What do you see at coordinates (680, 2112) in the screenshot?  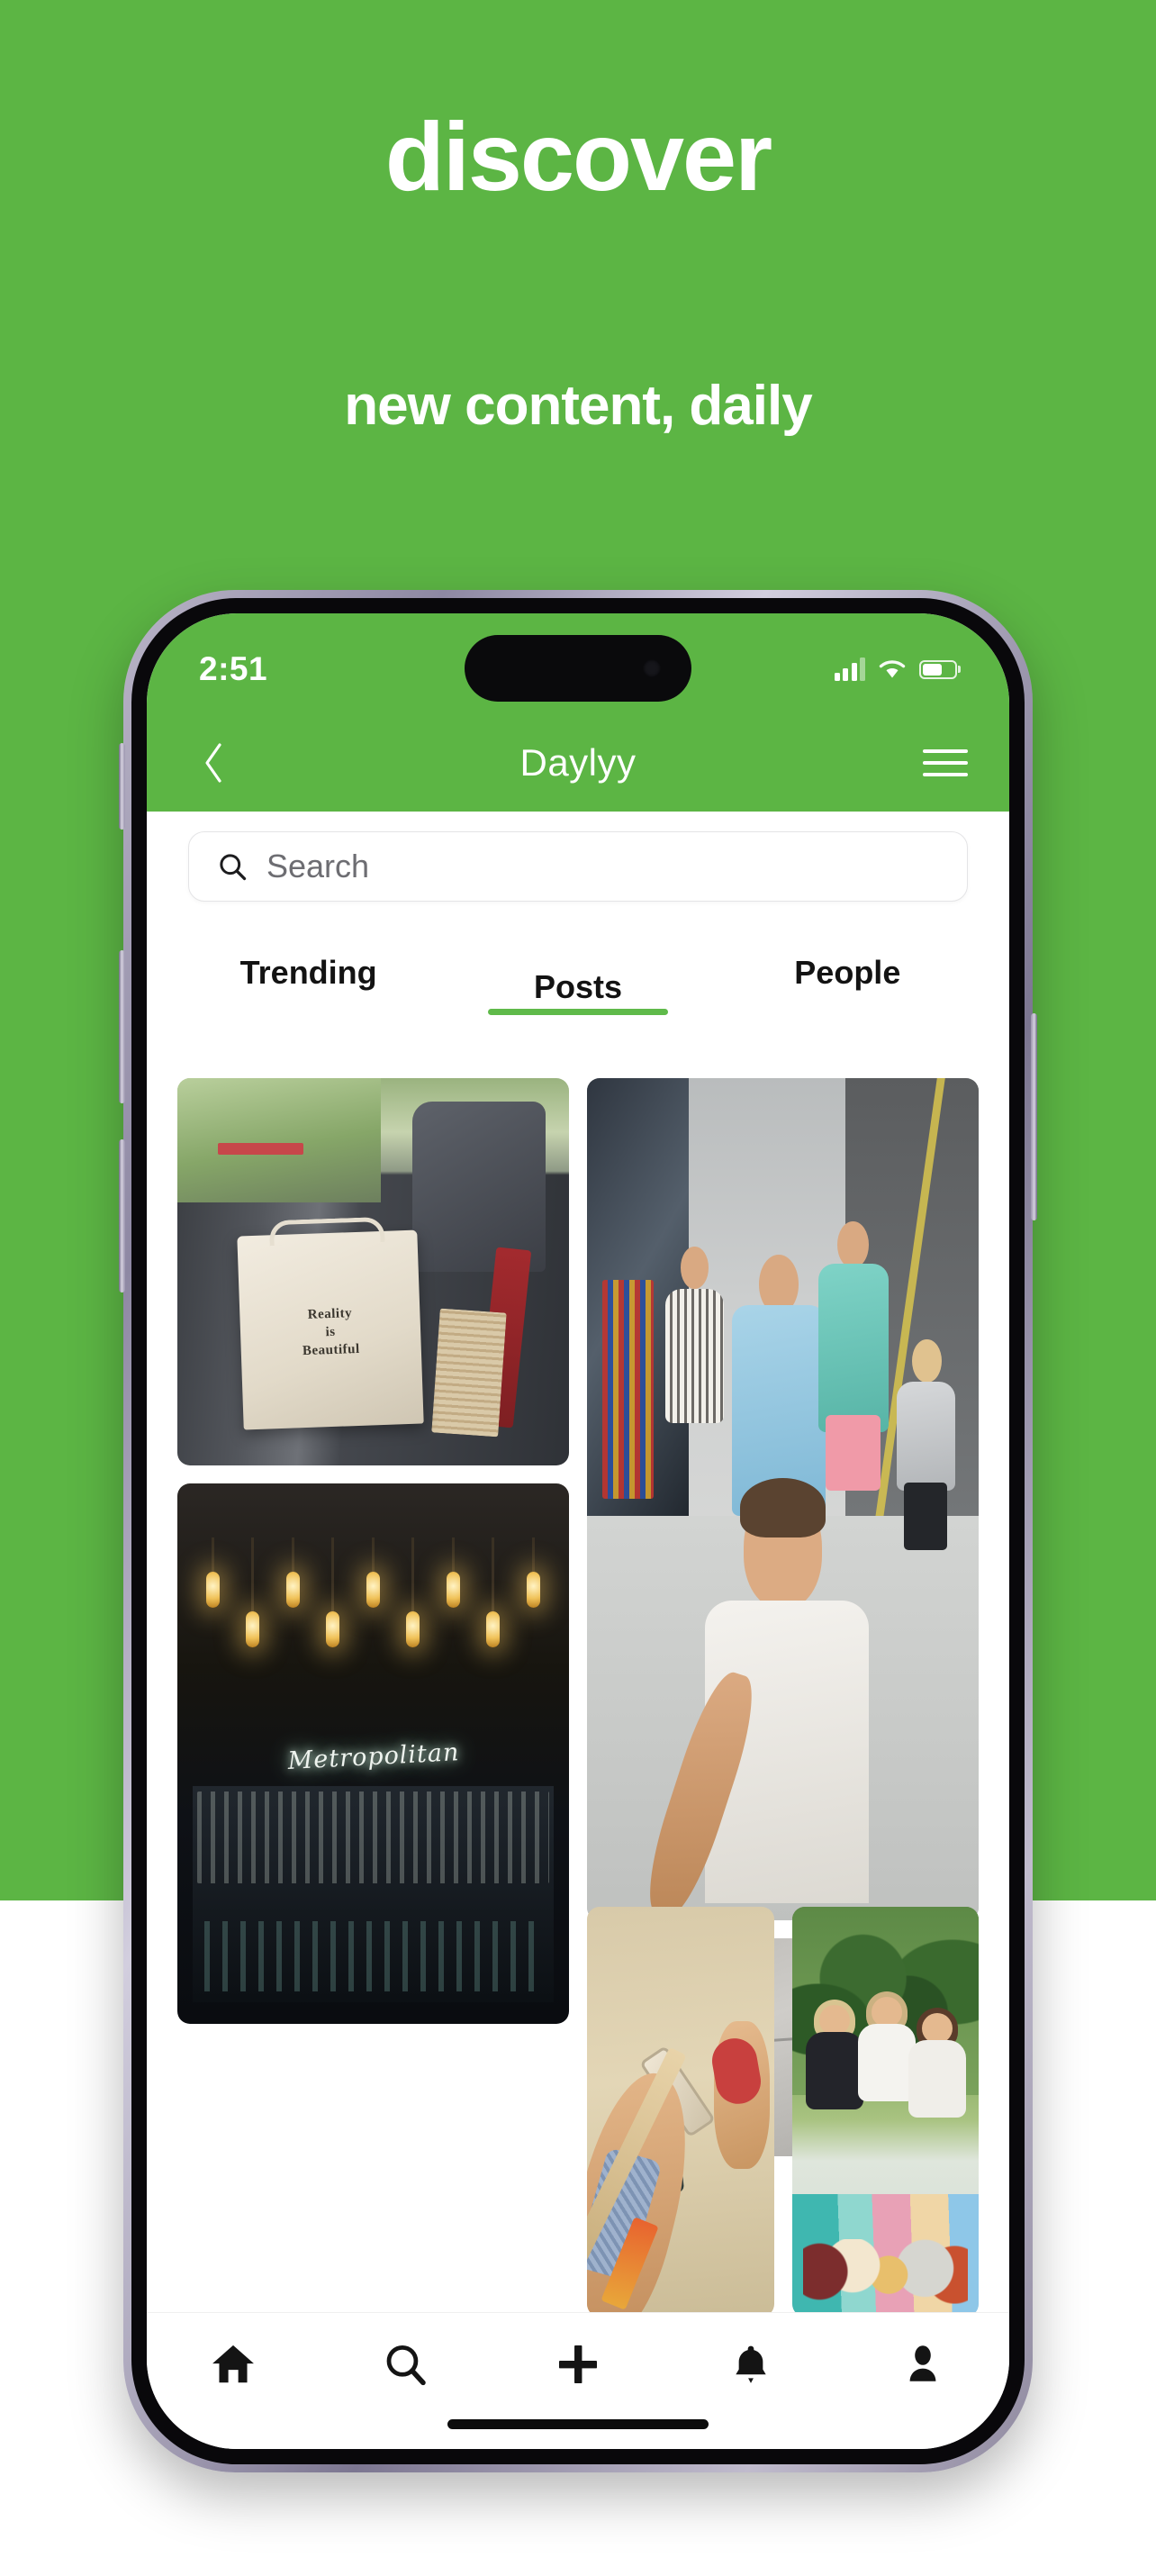 I see `beach-selfie-photo` at bounding box center [680, 2112].